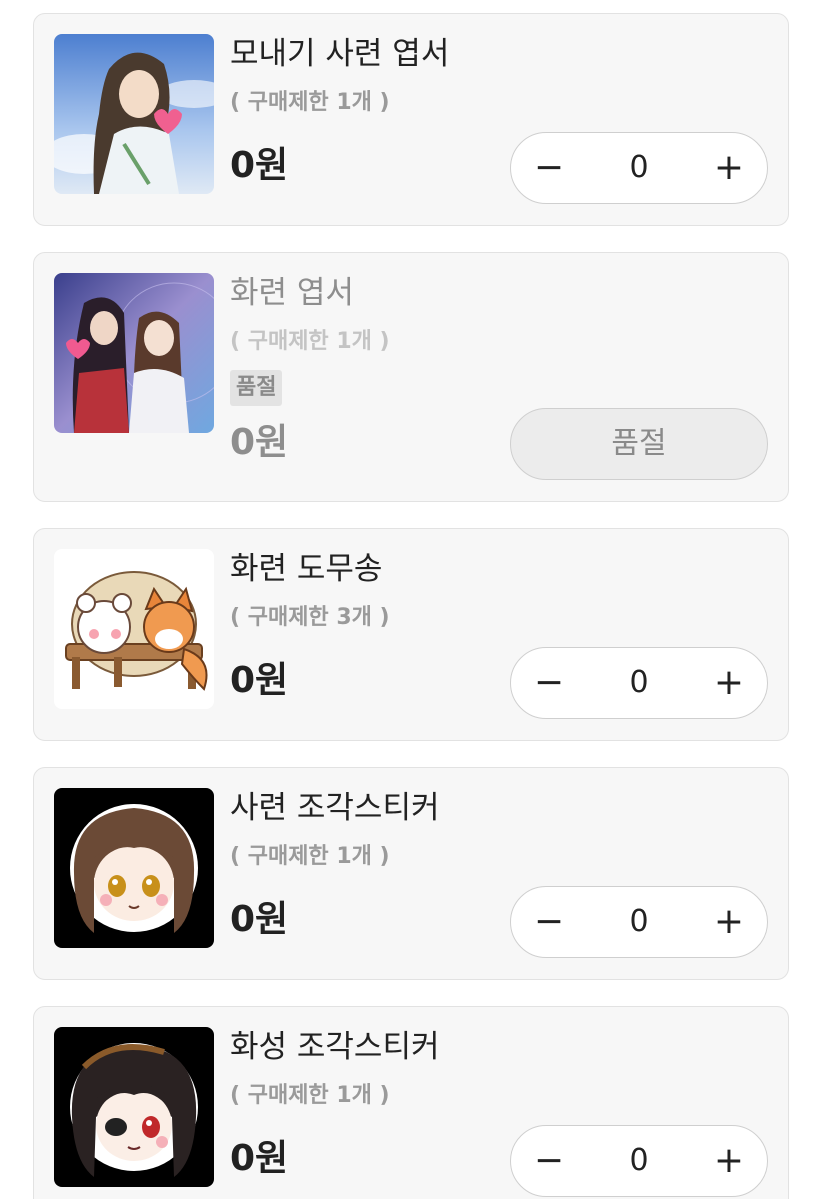  I want to click on chibi-xie-lian-icon, so click(134, 868).